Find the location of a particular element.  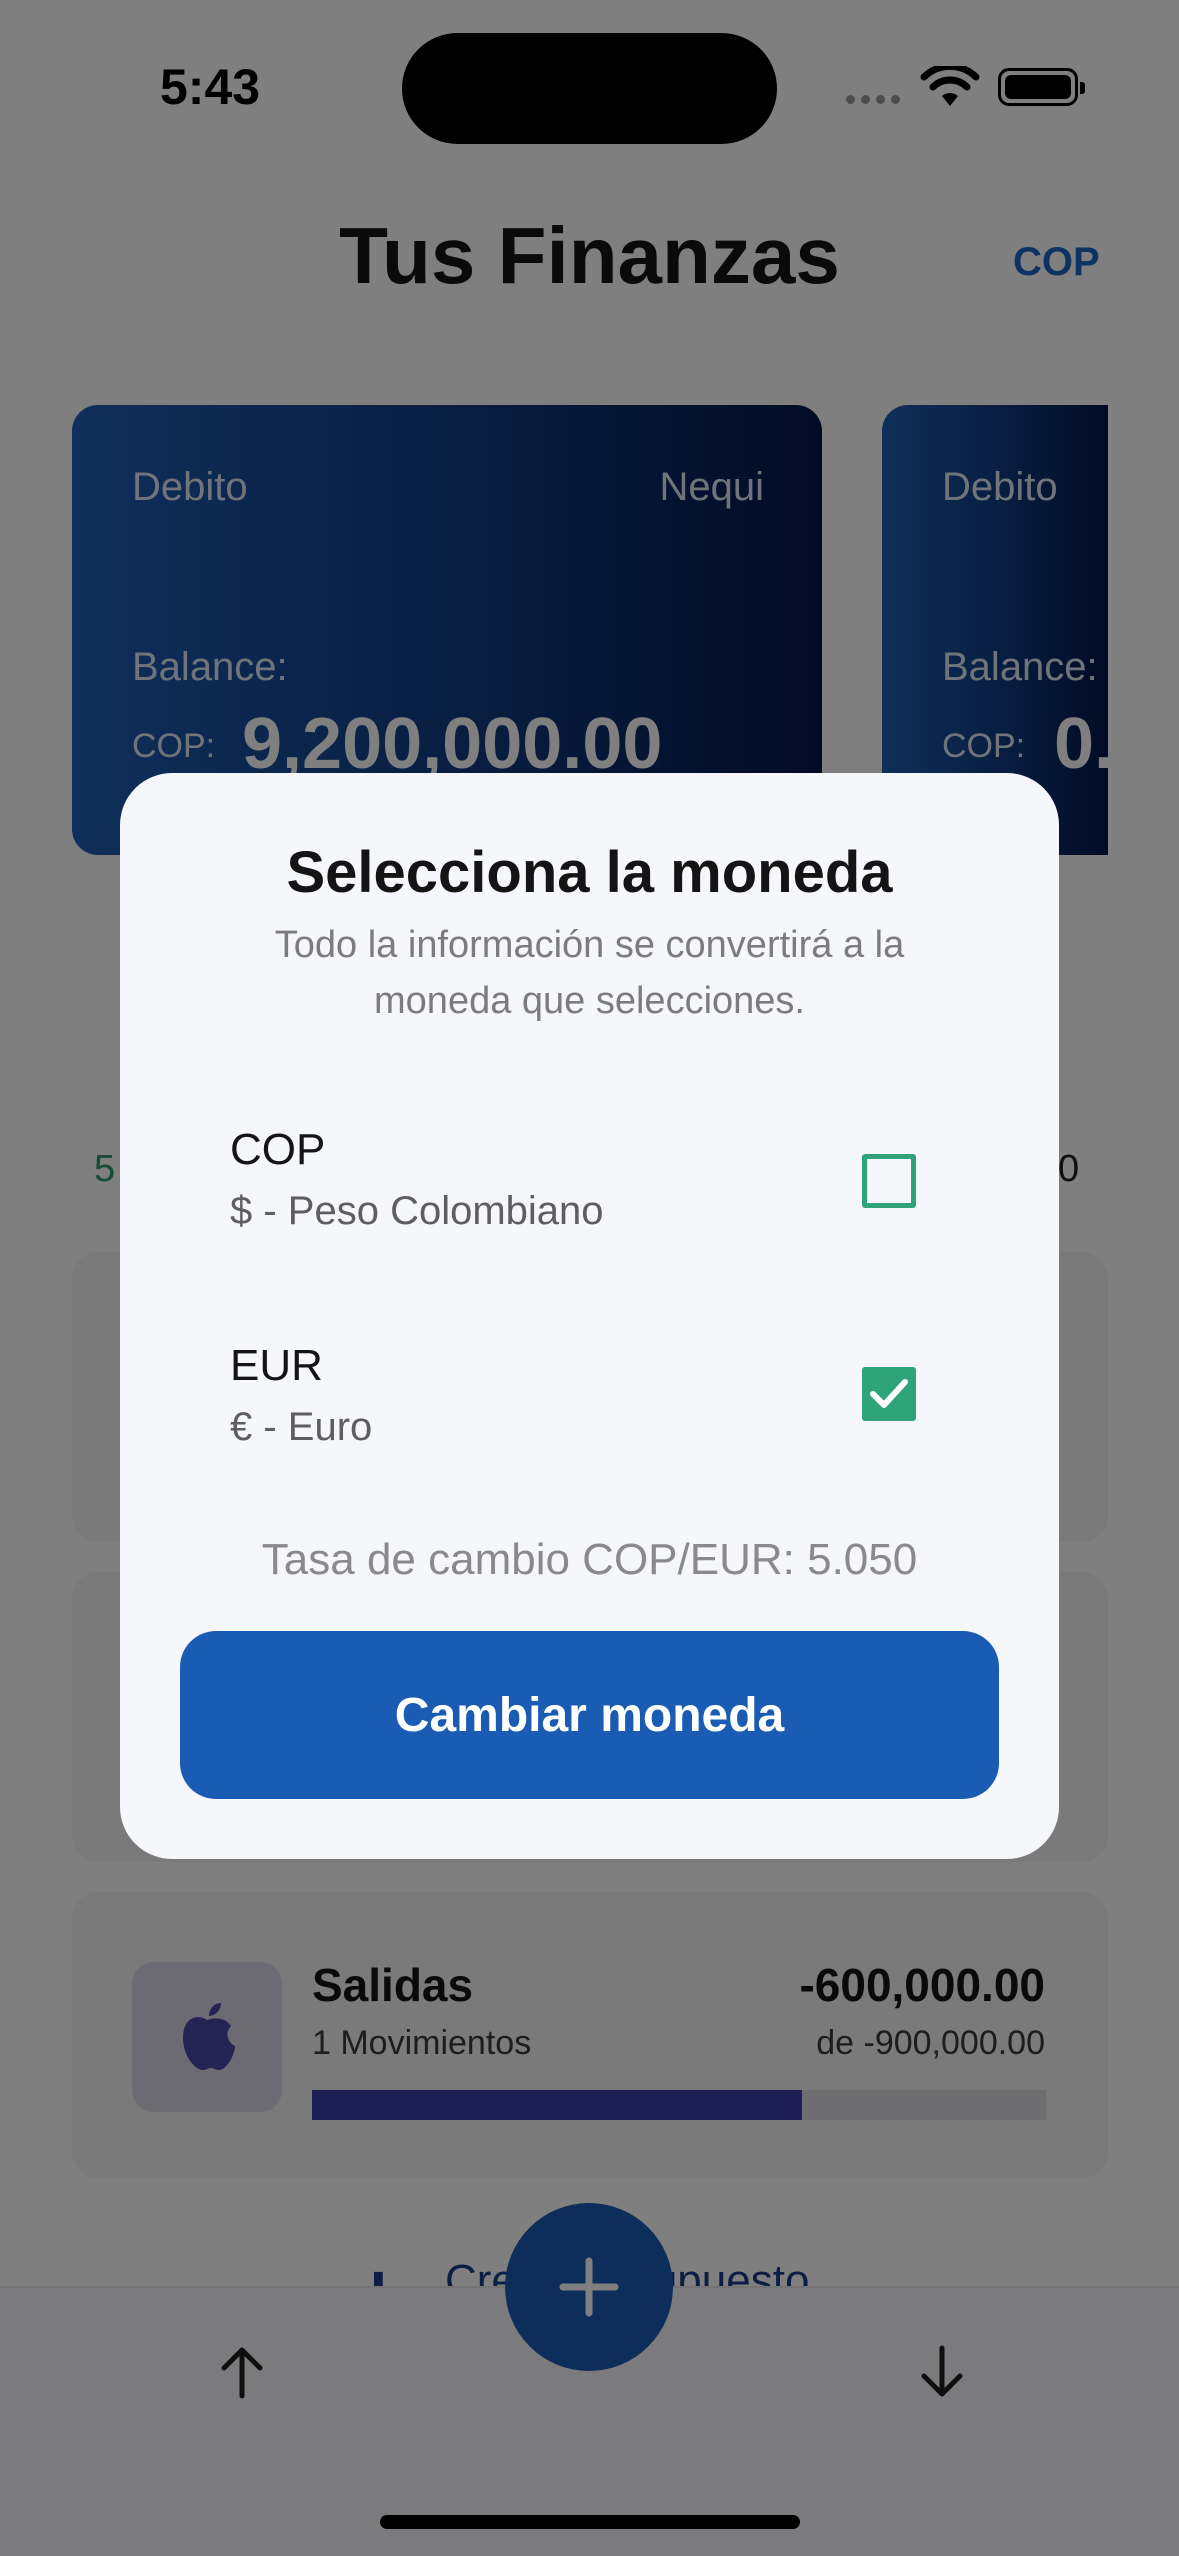

modal-title: Selecciona la moneda is located at coordinates (589, 872).